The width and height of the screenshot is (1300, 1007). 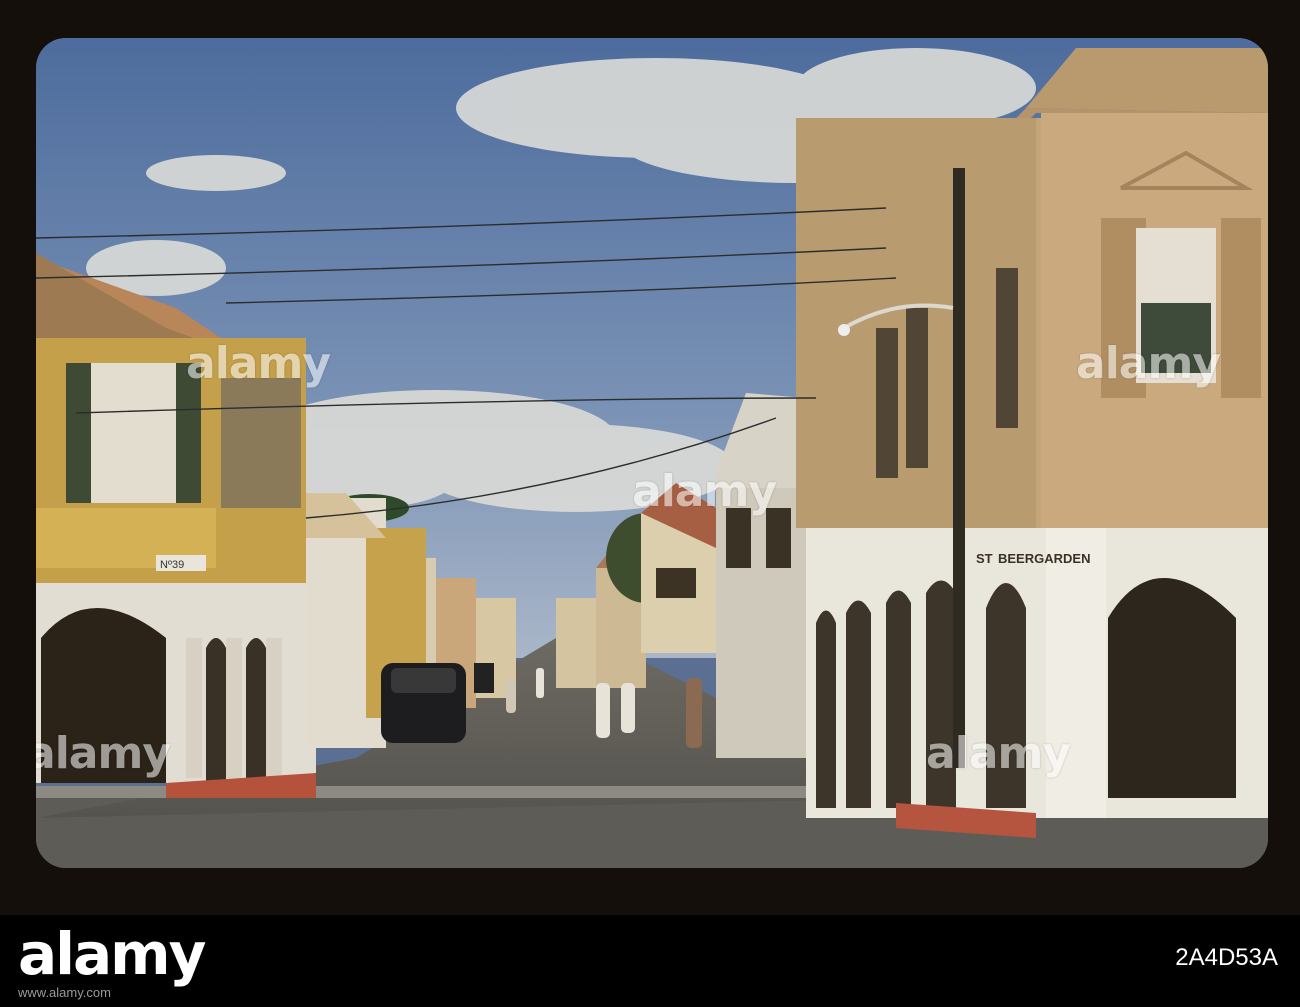 I want to click on image-id-label: 2A4D53A, so click(x=1226, y=957).